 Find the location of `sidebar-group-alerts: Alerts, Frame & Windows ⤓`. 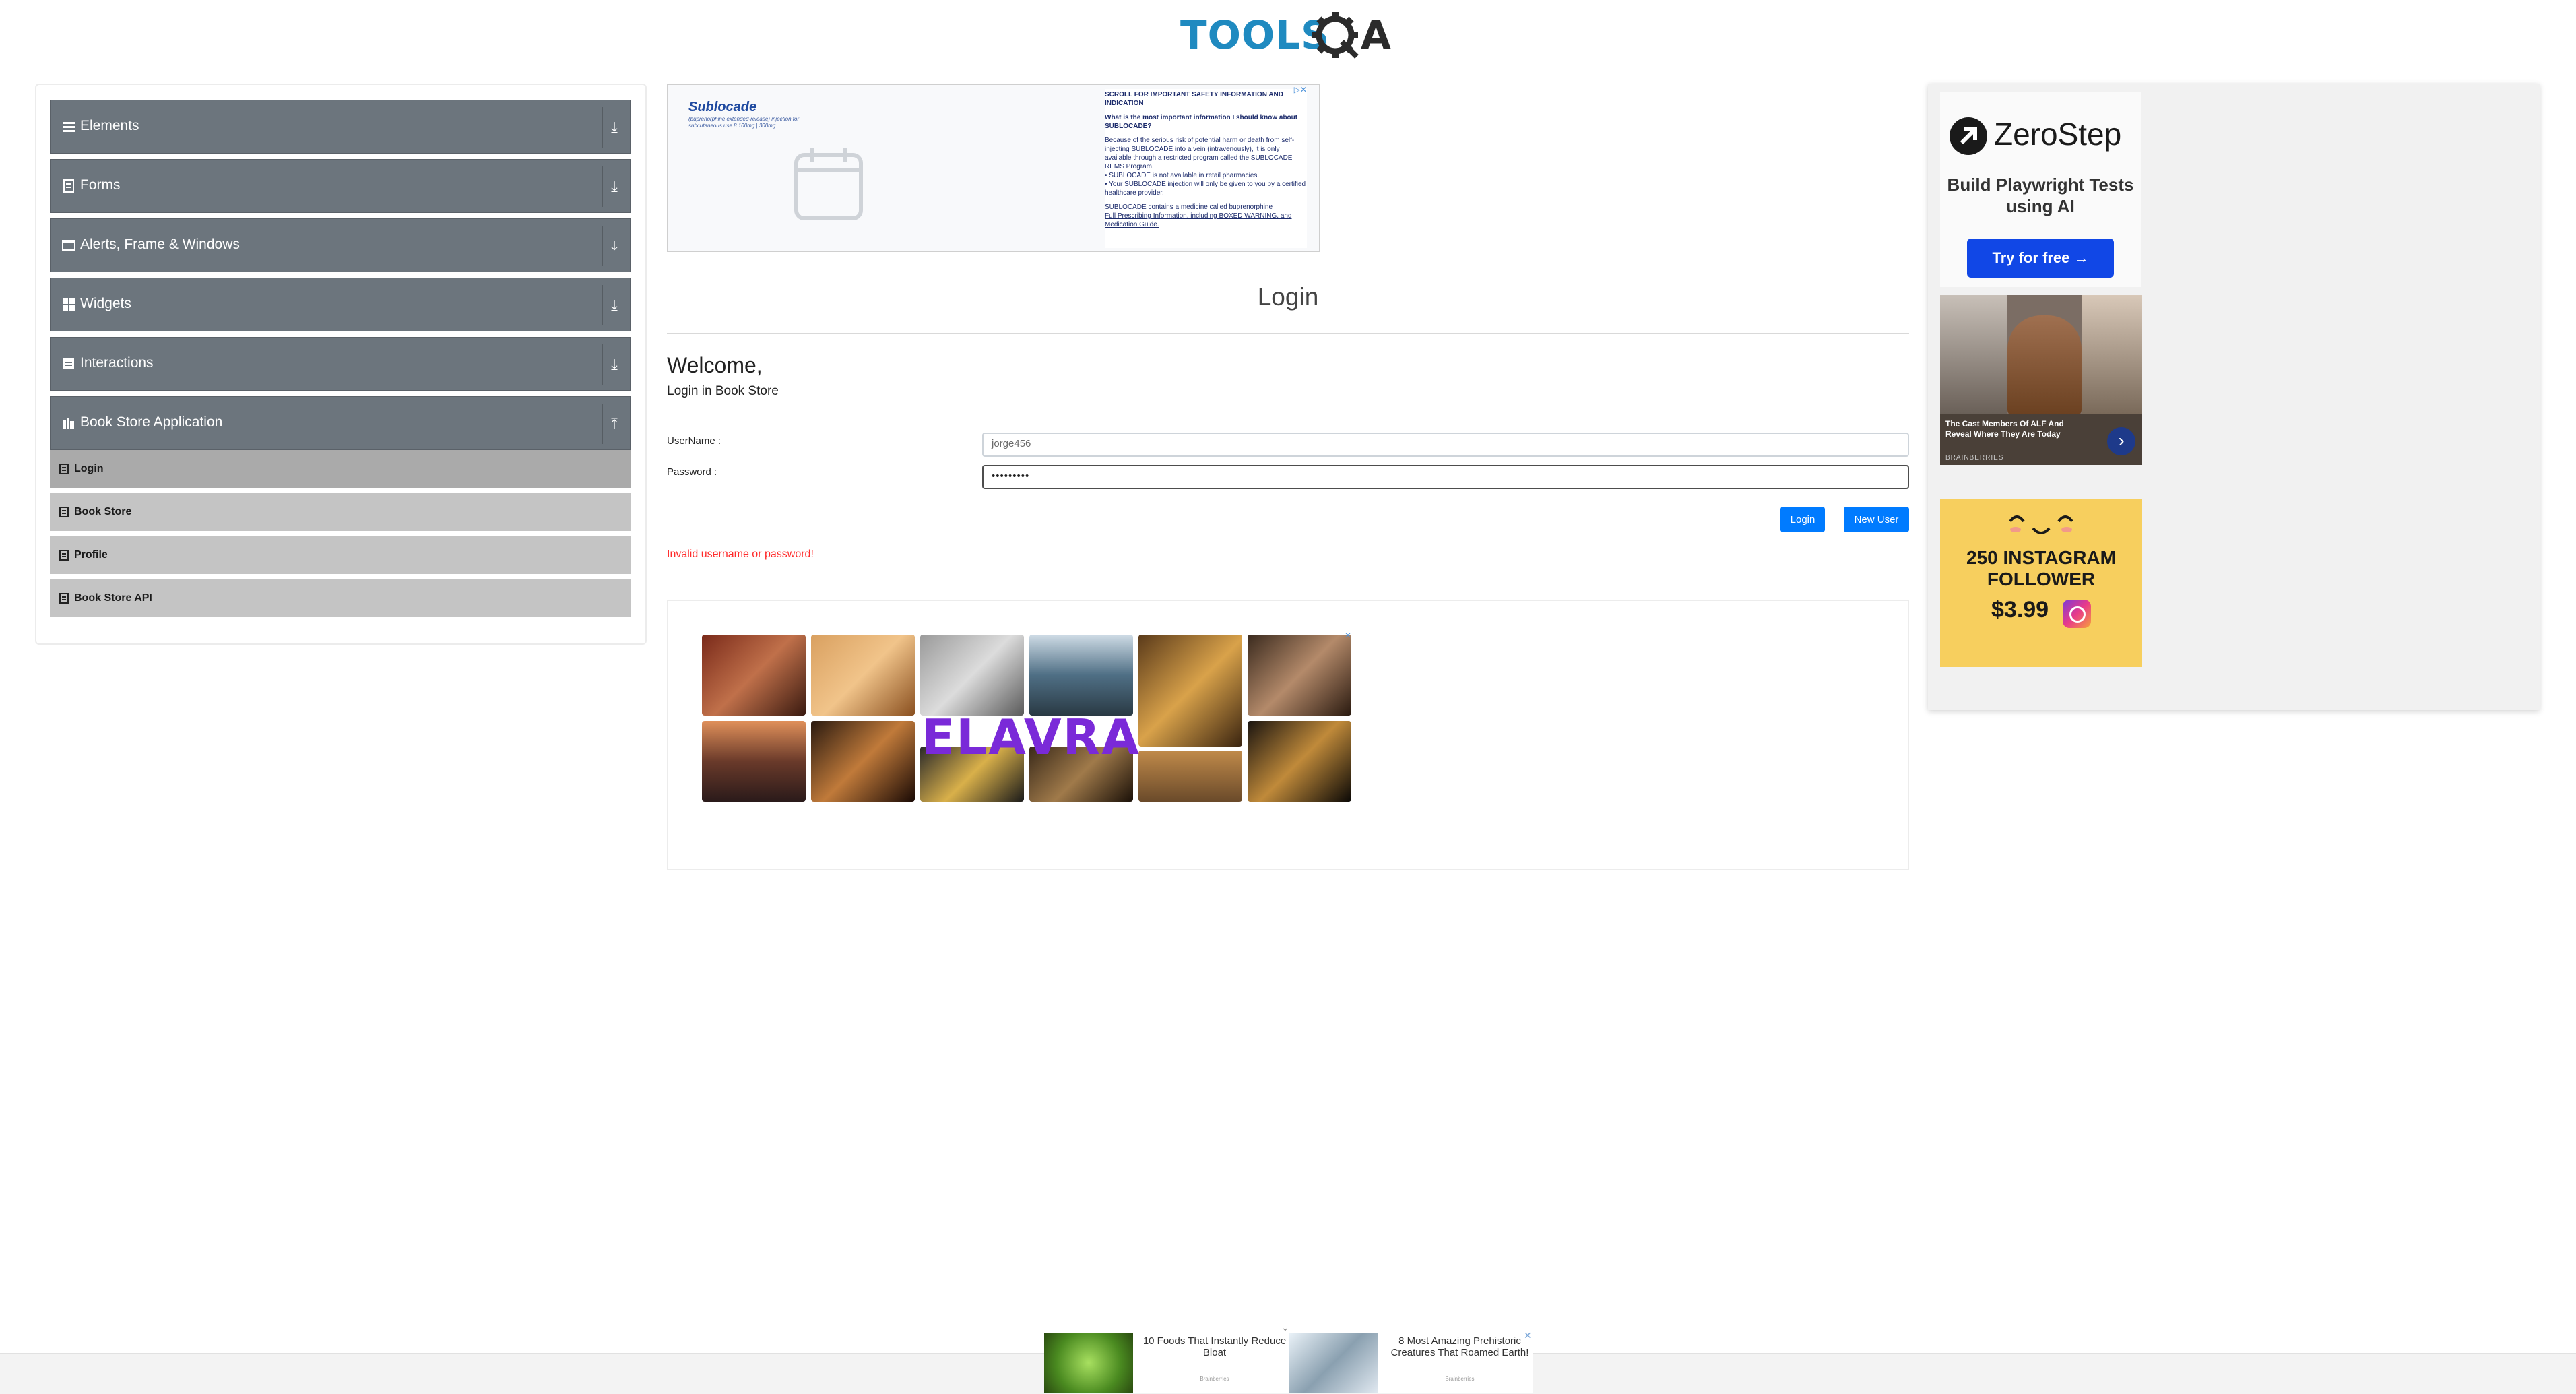

sidebar-group-alerts: Alerts, Frame & Windows ⤓ is located at coordinates (341, 245).